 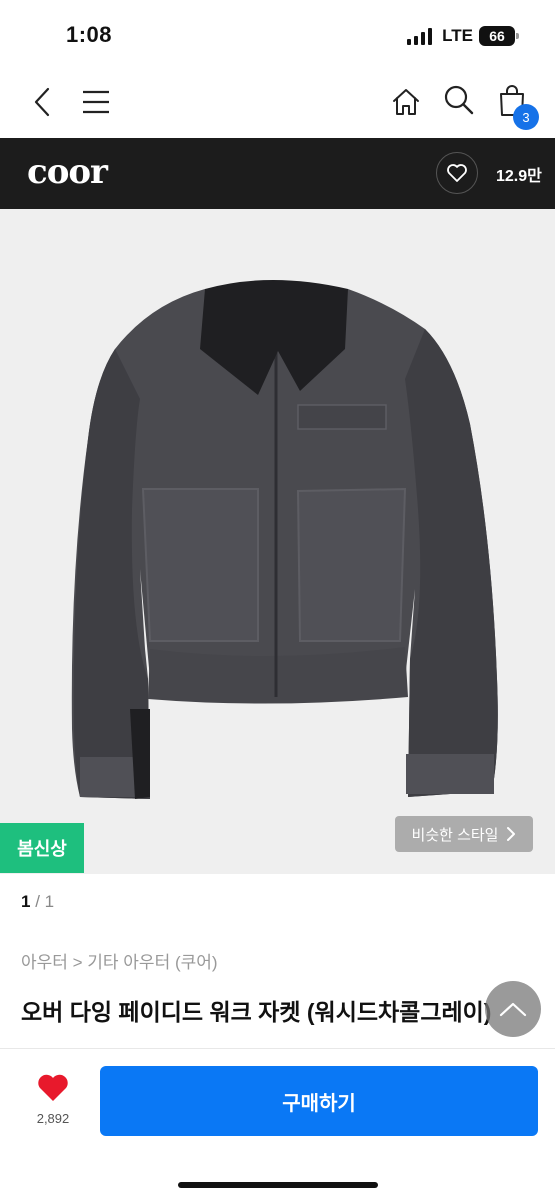 I want to click on battery-icon: 66, so click(x=499, y=36).